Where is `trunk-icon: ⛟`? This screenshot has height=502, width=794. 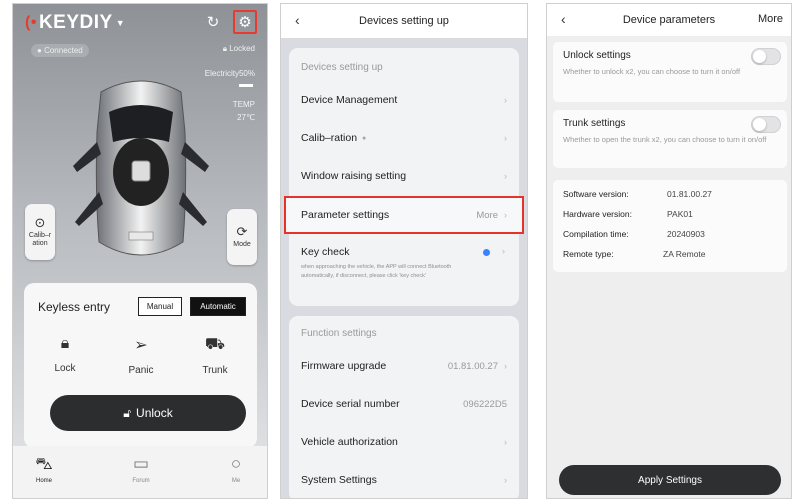 trunk-icon: ⛟ is located at coordinates (215, 344).